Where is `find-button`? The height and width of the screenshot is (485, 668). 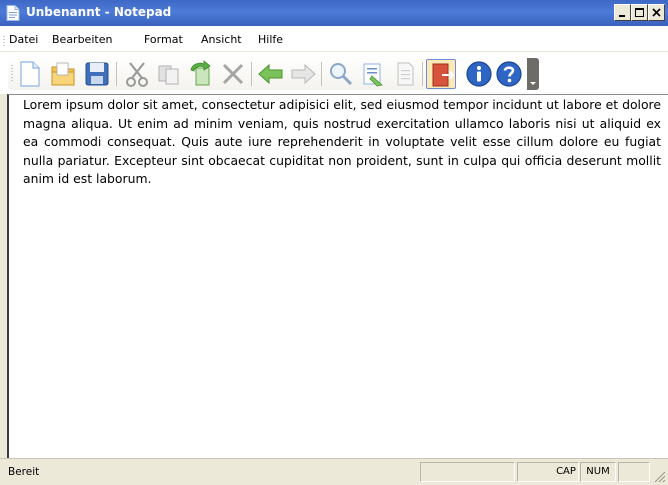 find-button is located at coordinates (341, 74).